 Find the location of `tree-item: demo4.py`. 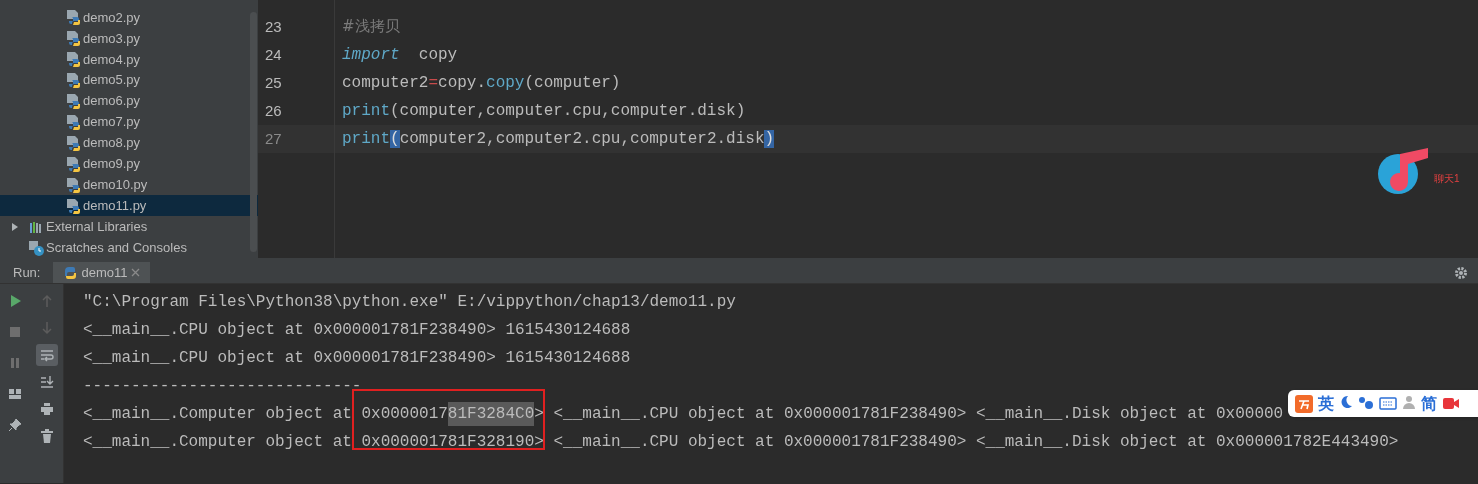

tree-item: demo4.py is located at coordinates (129, 59).